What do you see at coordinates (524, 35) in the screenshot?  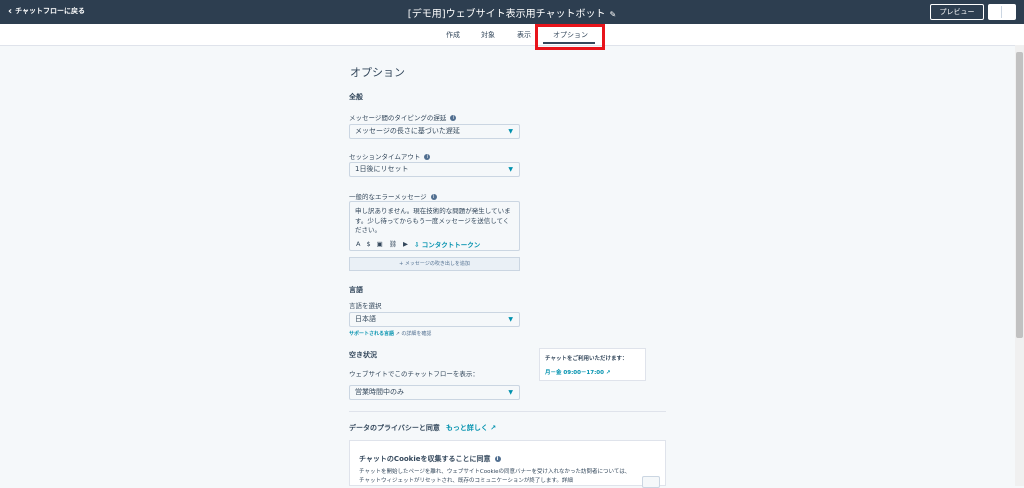 I see `tab-display: 表示` at bounding box center [524, 35].